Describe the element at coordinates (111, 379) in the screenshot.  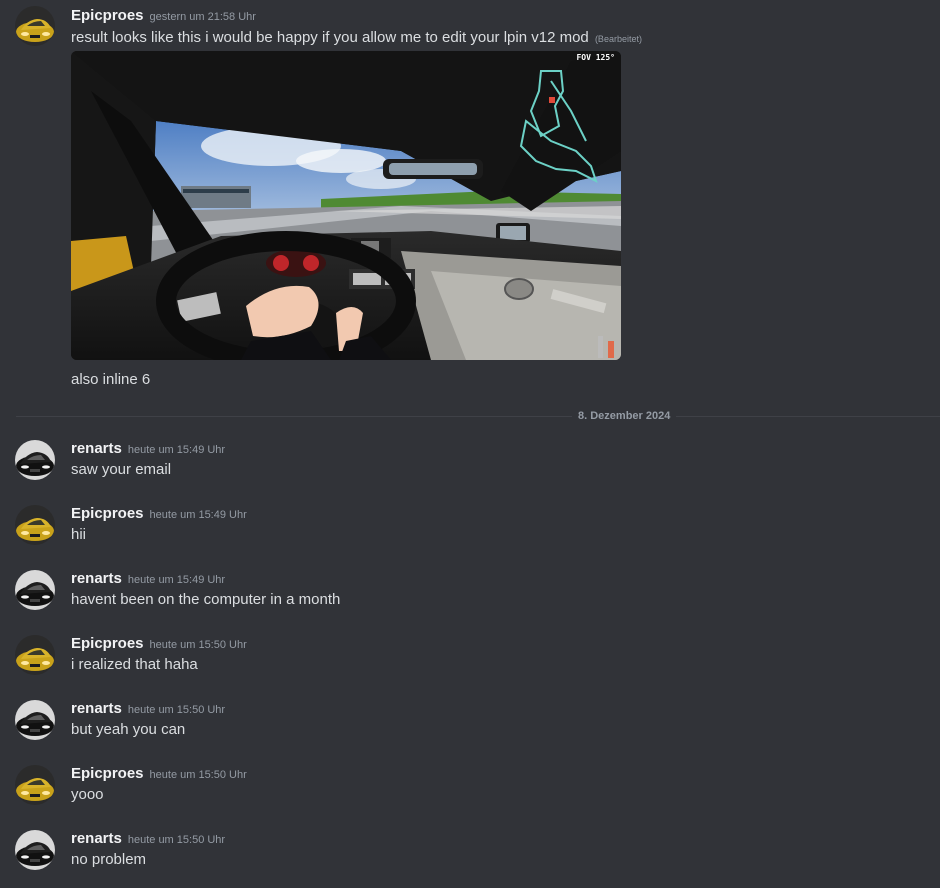
I see `message-text-followup: also inline 6` at that location.